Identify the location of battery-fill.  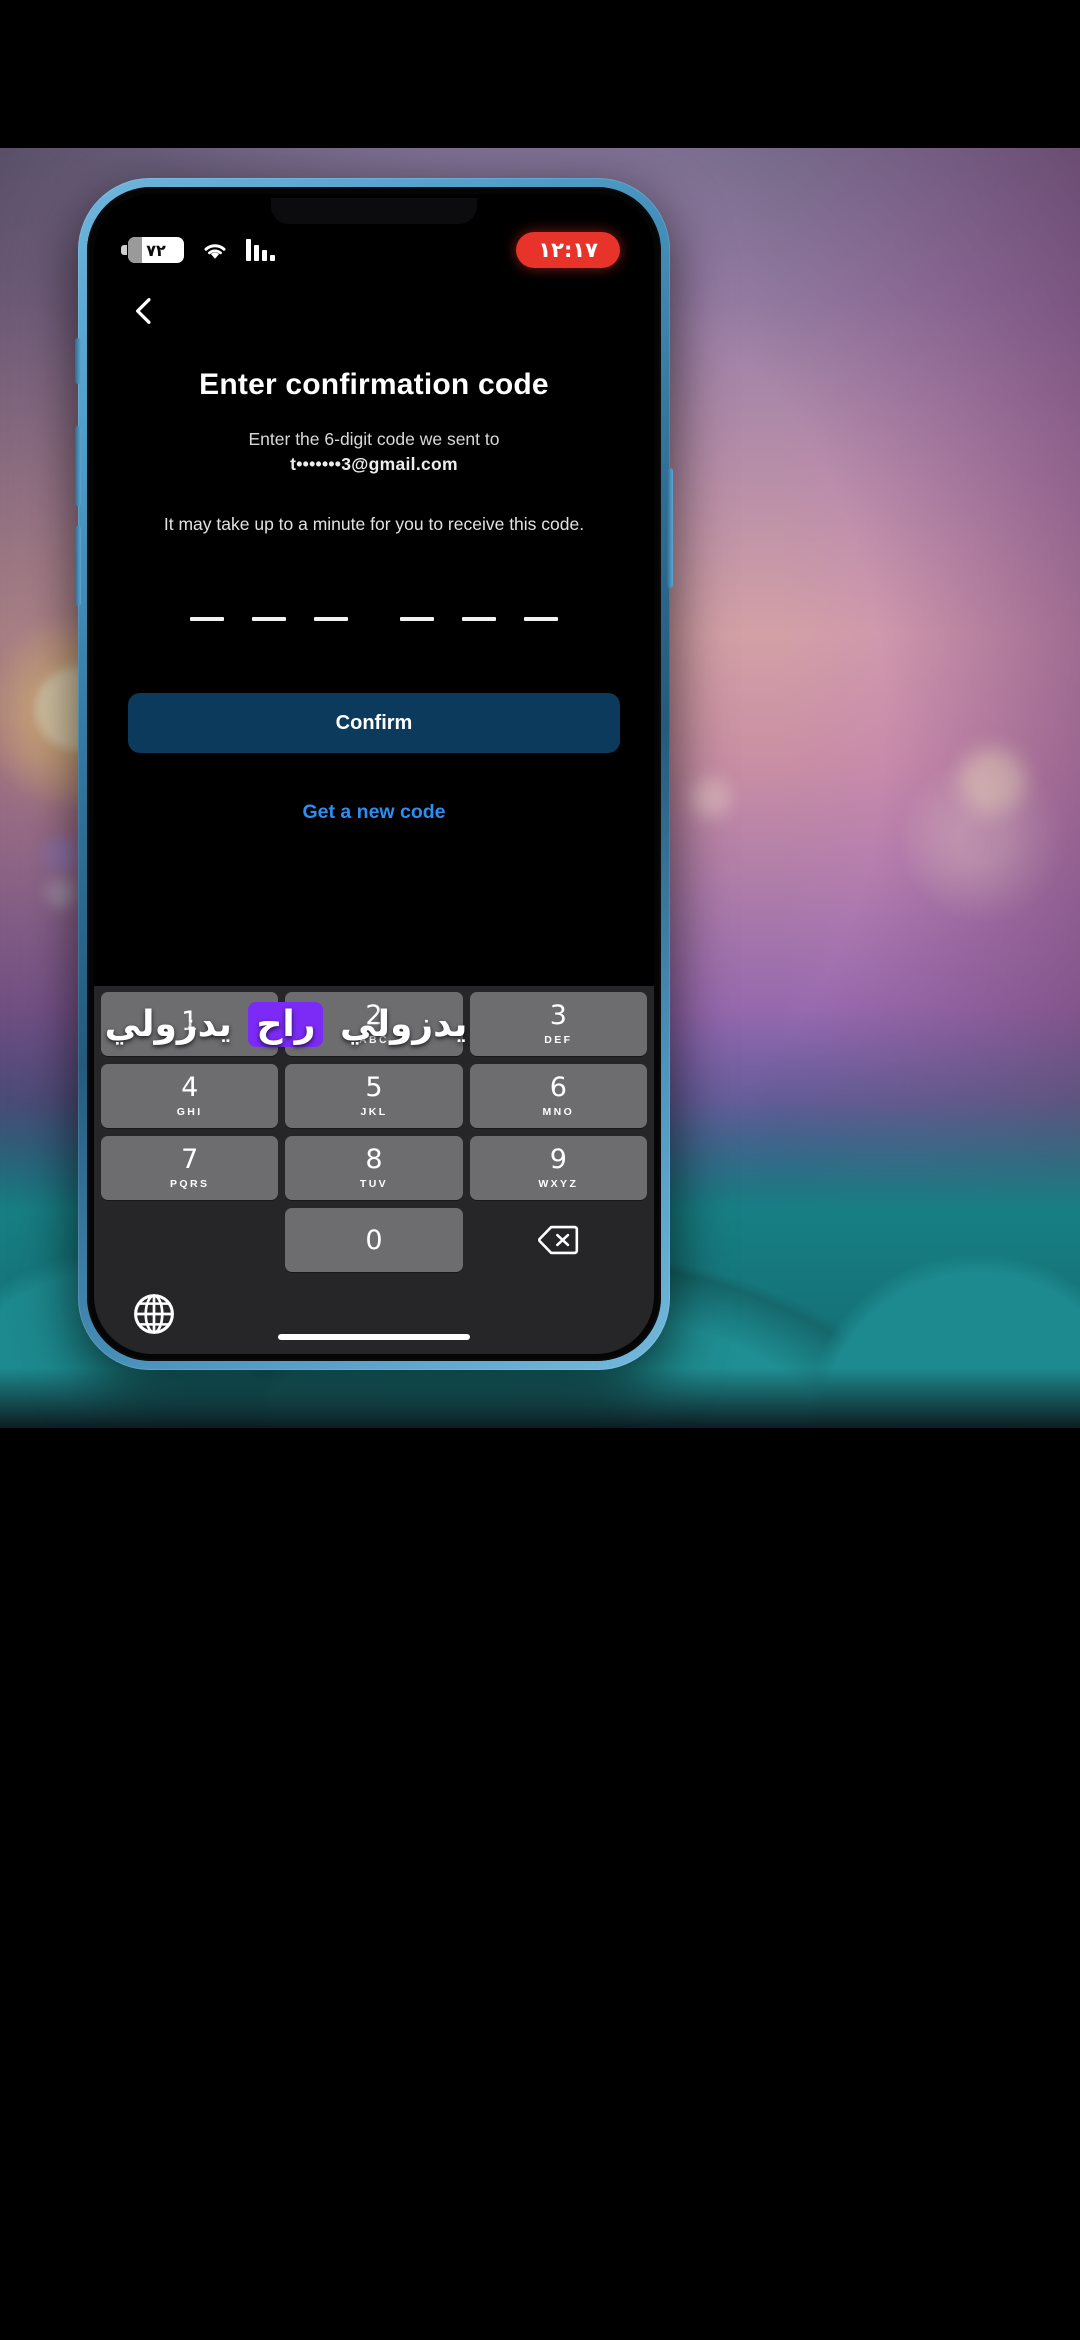
(135, 250).